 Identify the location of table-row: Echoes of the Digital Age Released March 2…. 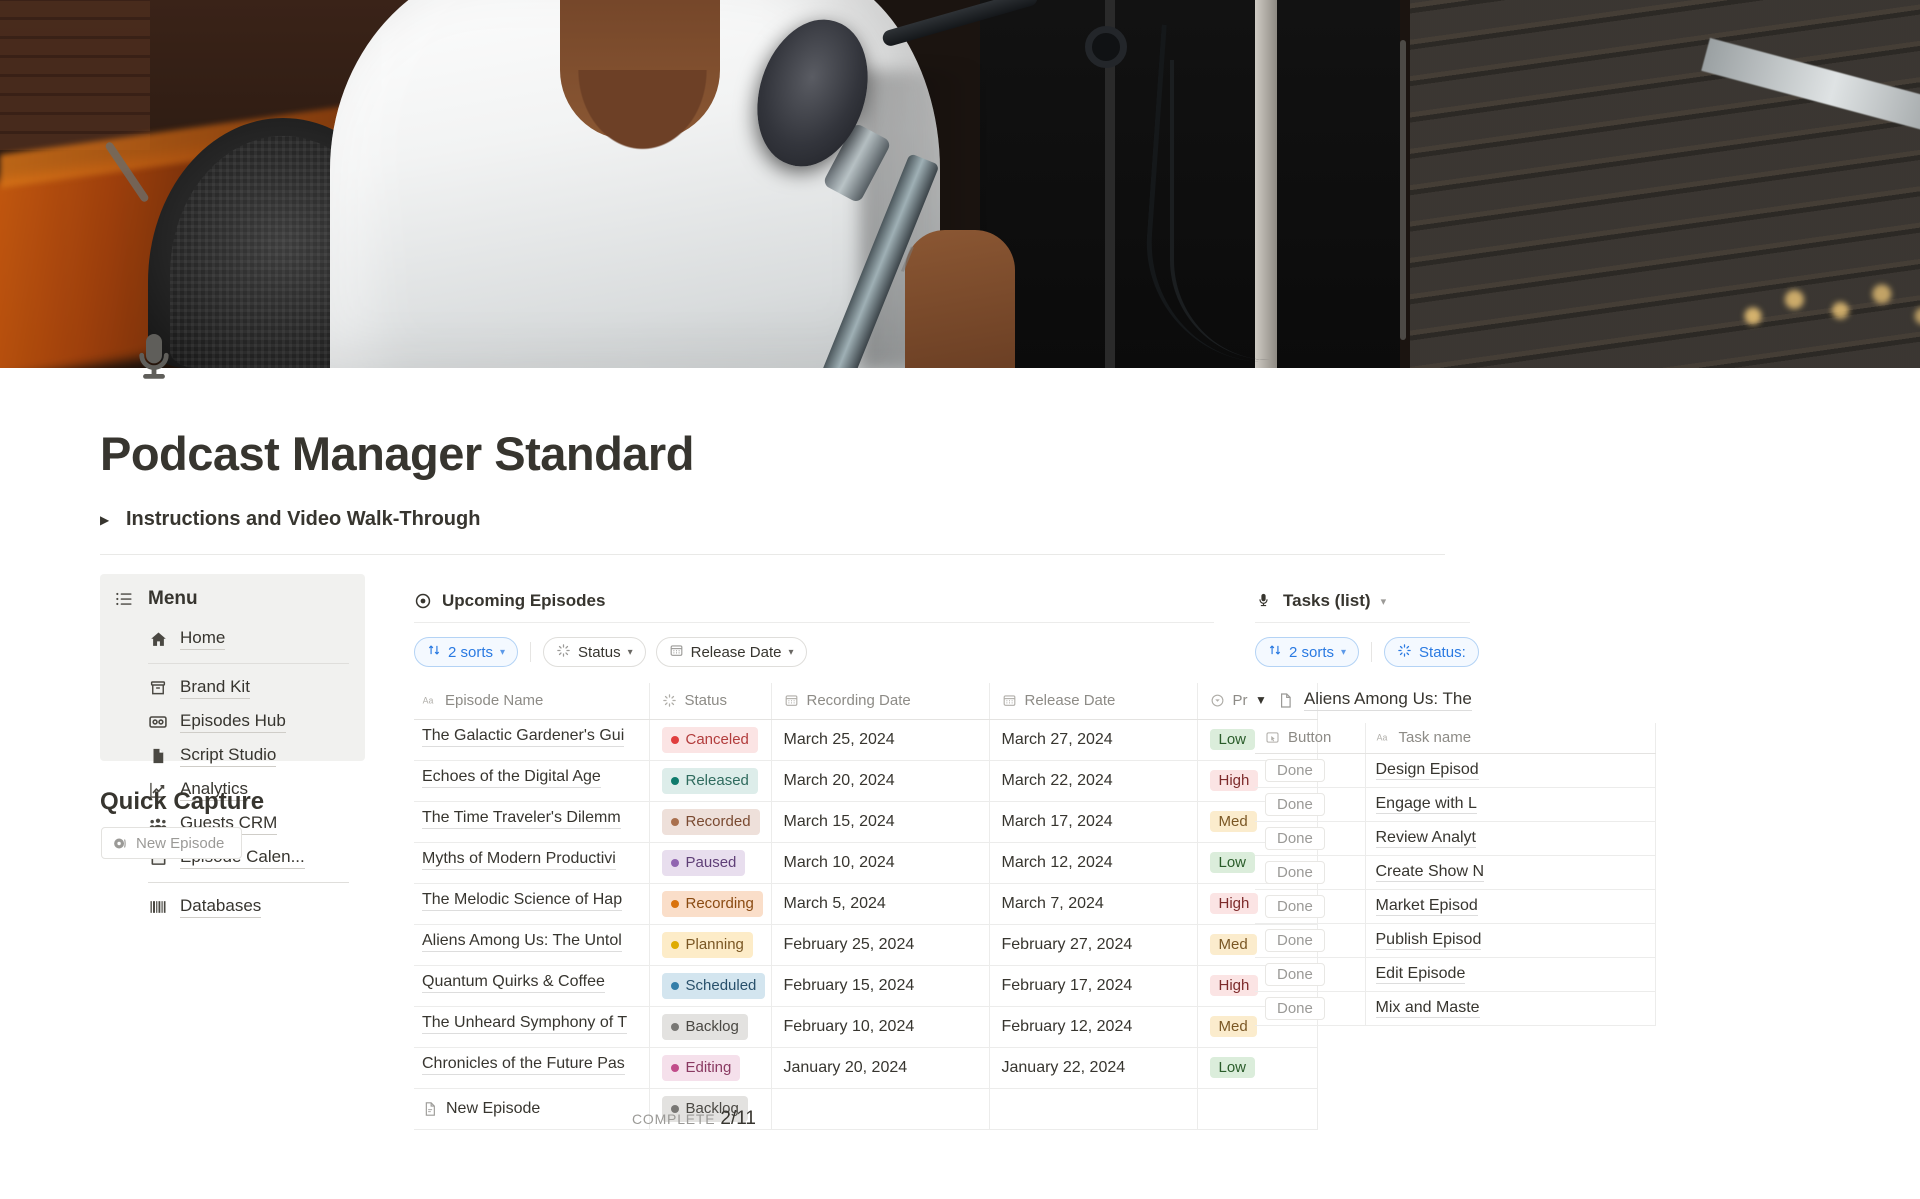
(866, 781).